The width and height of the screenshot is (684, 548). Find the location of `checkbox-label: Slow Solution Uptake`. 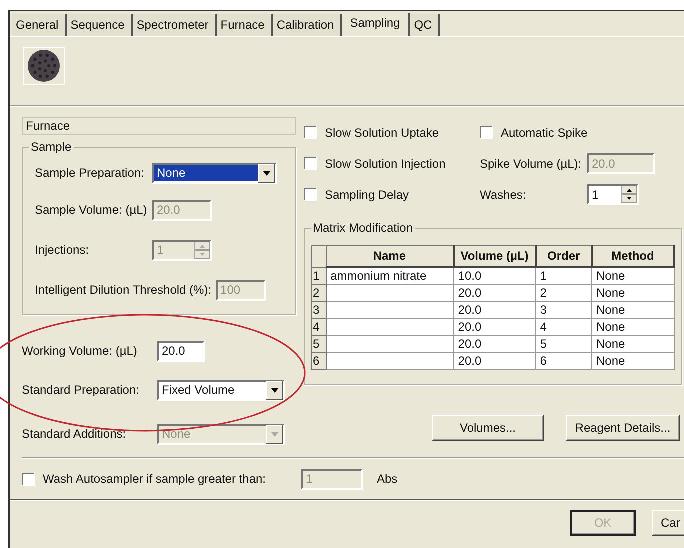

checkbox-label: Slow Solution Uptake is located at coordinates (382, 133).